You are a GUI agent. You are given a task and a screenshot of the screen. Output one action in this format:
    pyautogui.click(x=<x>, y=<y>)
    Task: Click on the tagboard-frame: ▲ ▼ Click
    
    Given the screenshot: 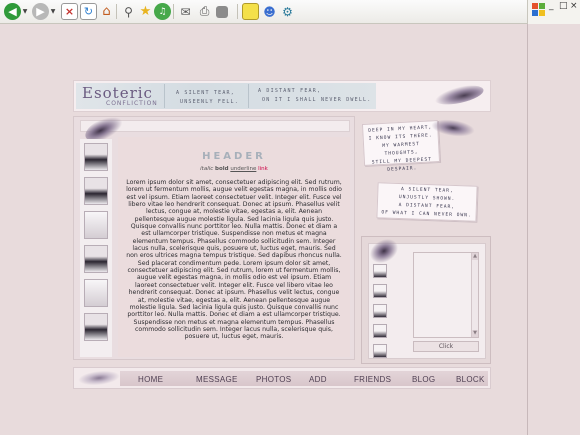 What is the action you would take?
    pyautogui.click(x=426, y=298)
    